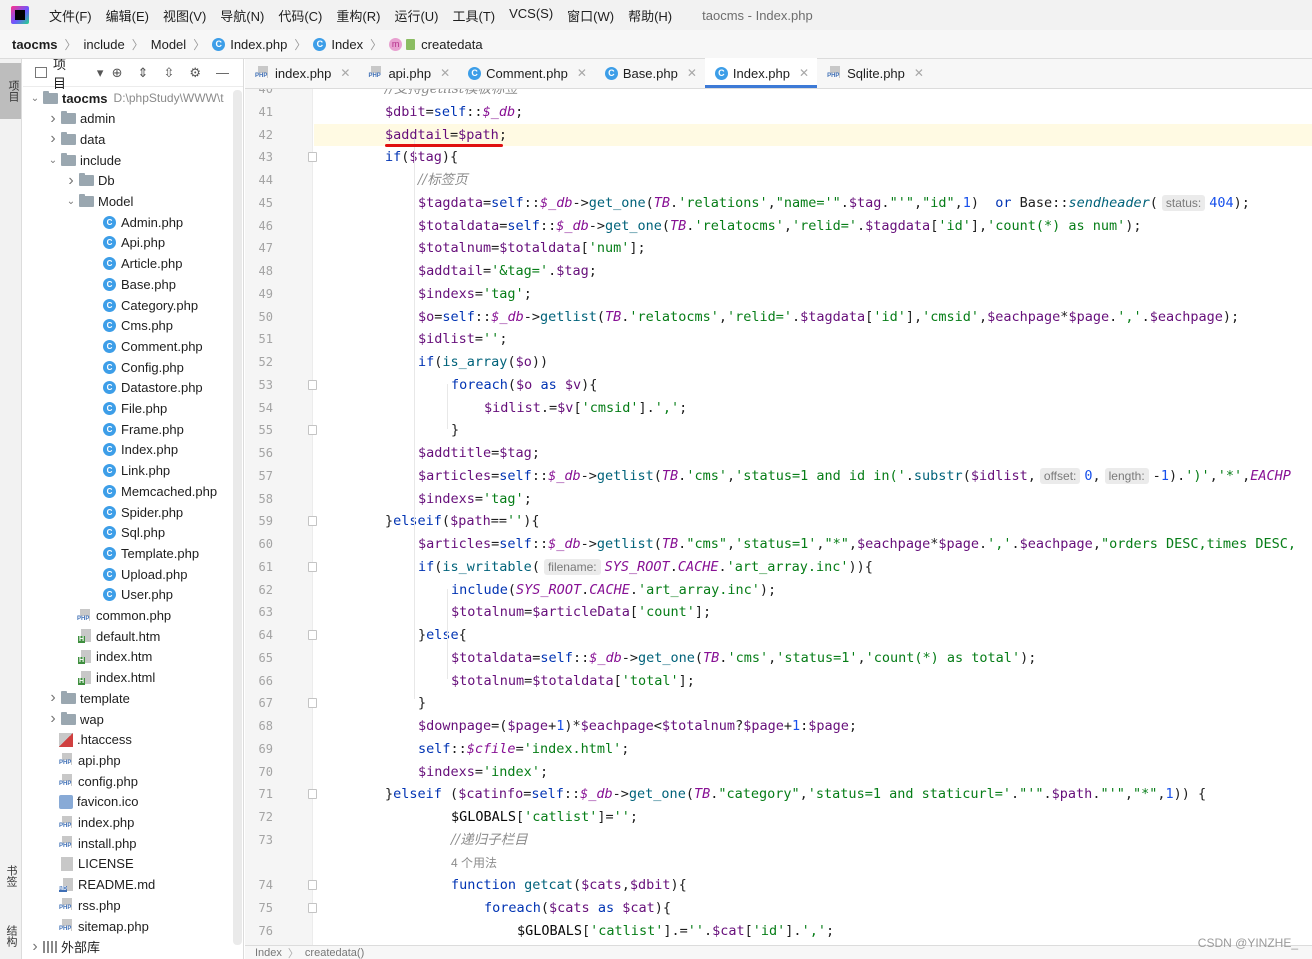  What do you see at coordinates (94, 533) in the screenshot?
I see `tree-item-sql-php: C Sql.php` at bounding box center [94, 533].